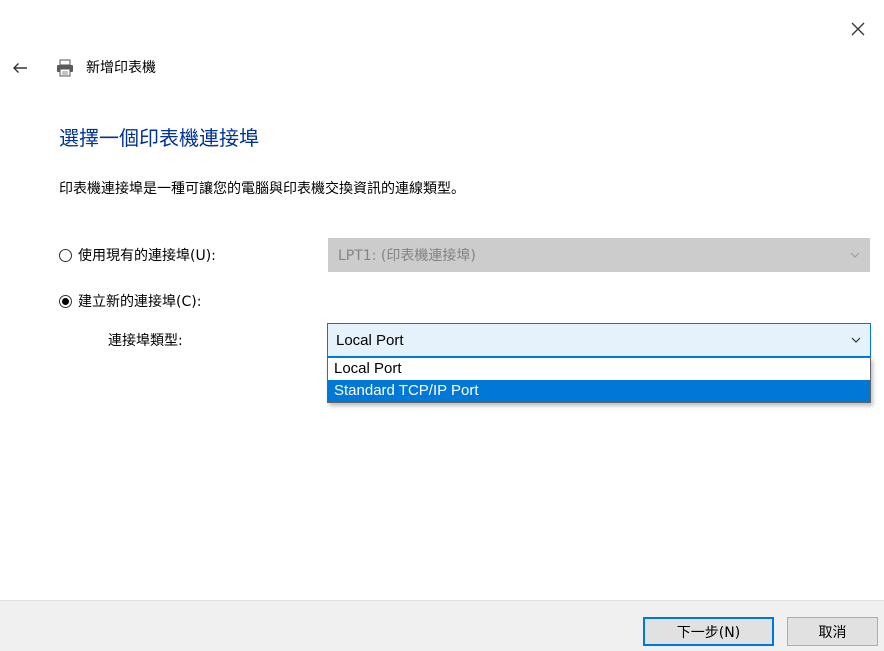  I want to click on port-type-dropdown-list: Local Port Standard TCP/IP Port, so click(599, 380).